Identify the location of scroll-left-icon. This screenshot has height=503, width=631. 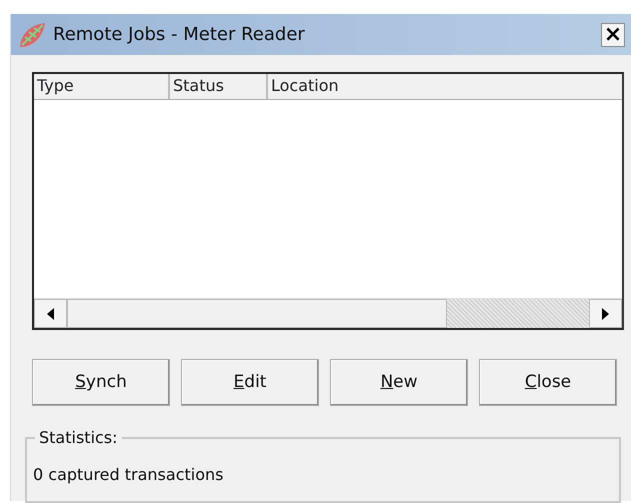
(50, 313).